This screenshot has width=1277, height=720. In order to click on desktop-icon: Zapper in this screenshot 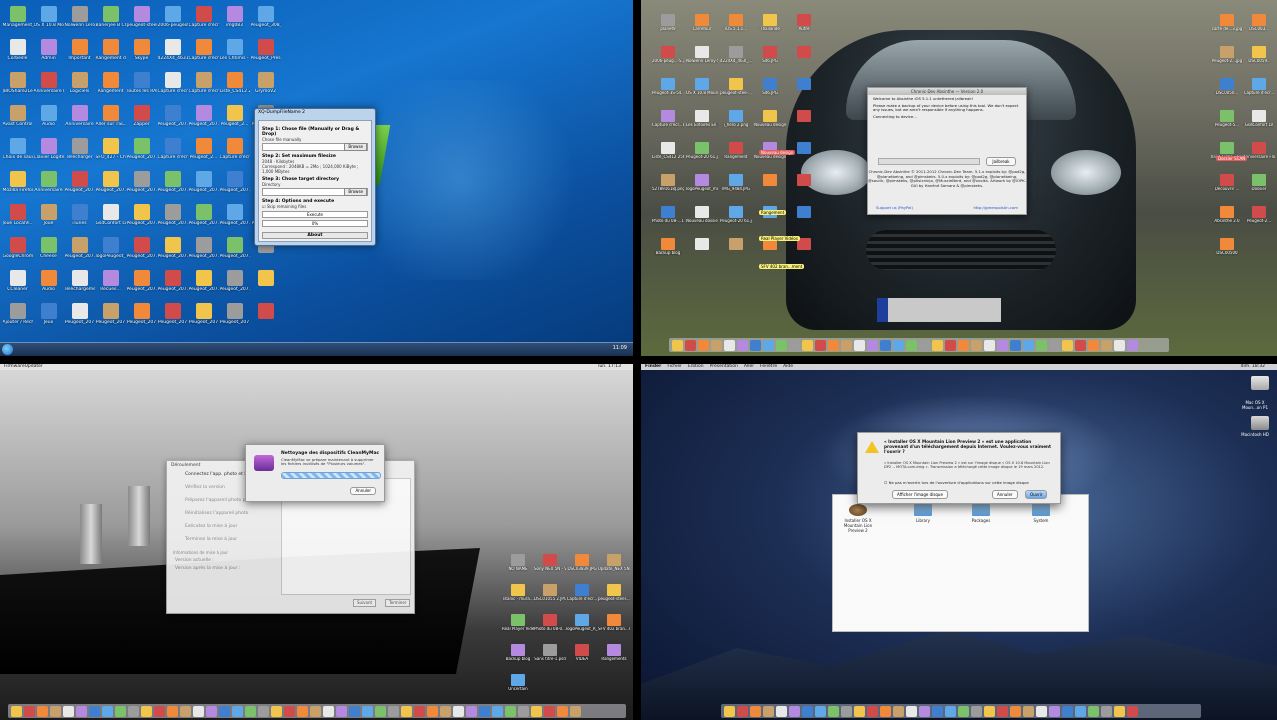, I will do `click(141, 121)`.